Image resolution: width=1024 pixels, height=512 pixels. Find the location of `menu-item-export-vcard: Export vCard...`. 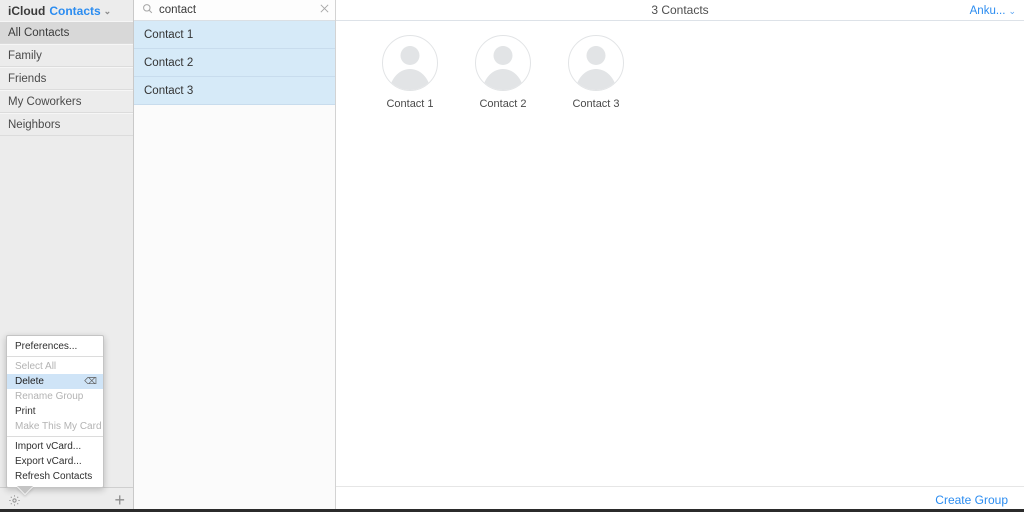

menu-item-export-vcard: Export vCard... is located at coordinates (55, 461).